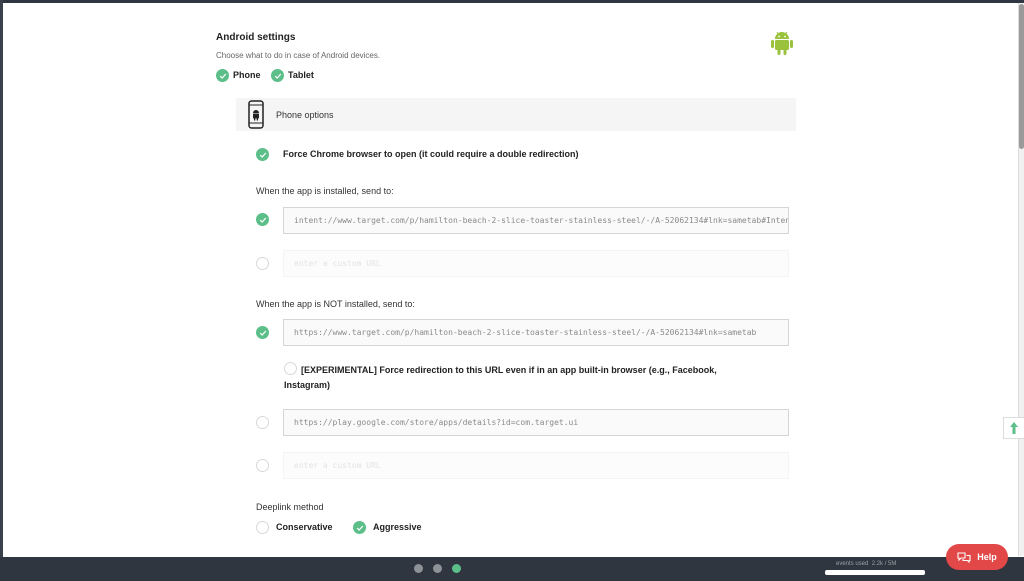 The width and height of the screenshot is (1024, 581). I want to click on installed-url-radio, so click(262, 219).